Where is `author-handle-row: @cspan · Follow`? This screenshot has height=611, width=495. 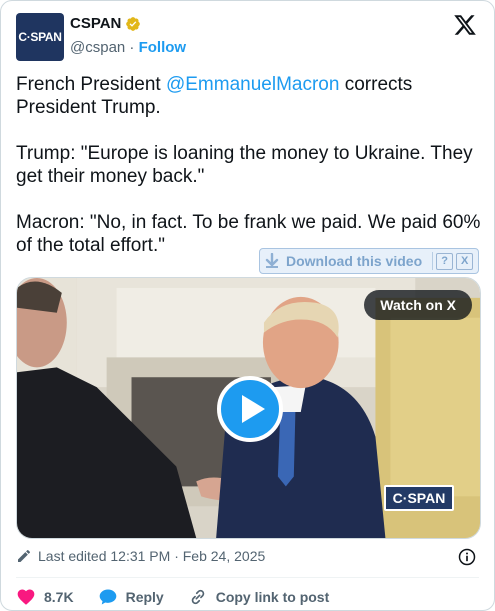
author-handle-row: @cspan · Follow is located at coordinates (128, 47).